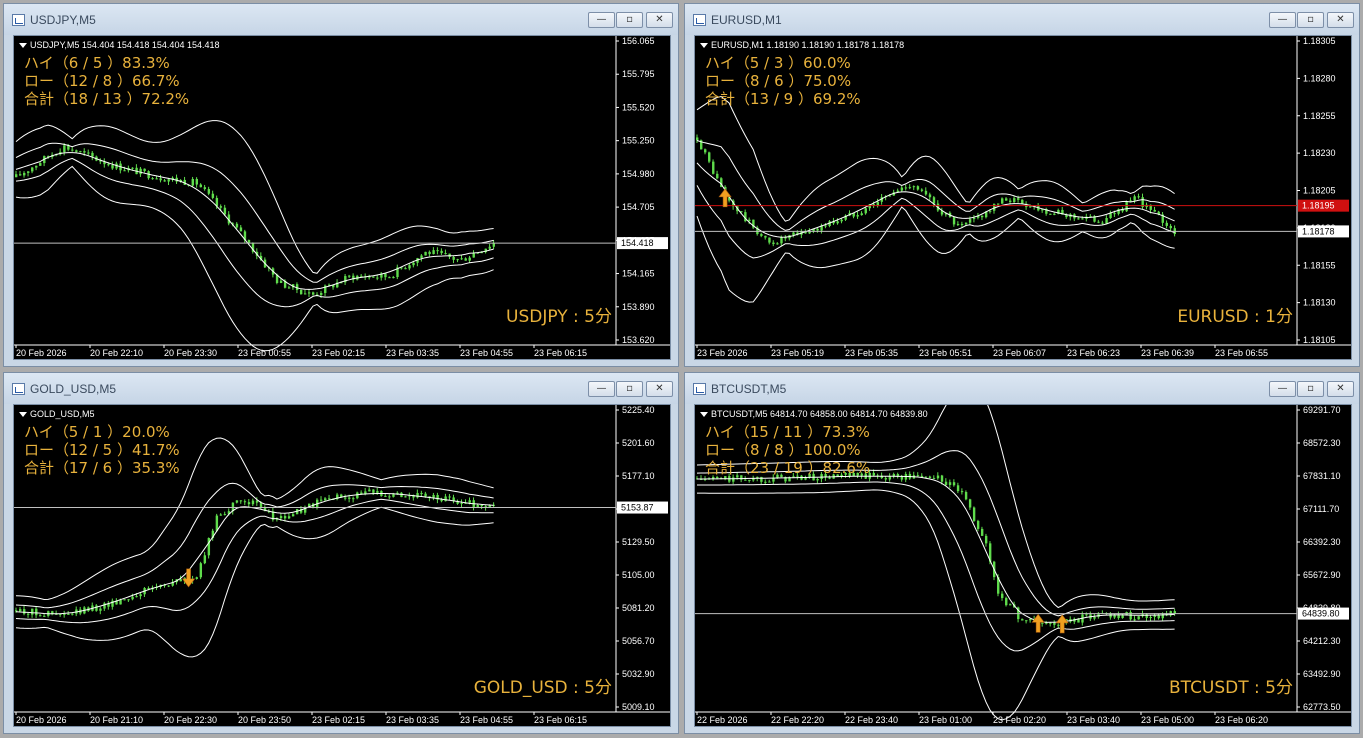 The width and height of the screenshot is (1363, 738). I want to click on title-bar: GOLD_USD,M5 — ▫ ✕, so click(341, 388).